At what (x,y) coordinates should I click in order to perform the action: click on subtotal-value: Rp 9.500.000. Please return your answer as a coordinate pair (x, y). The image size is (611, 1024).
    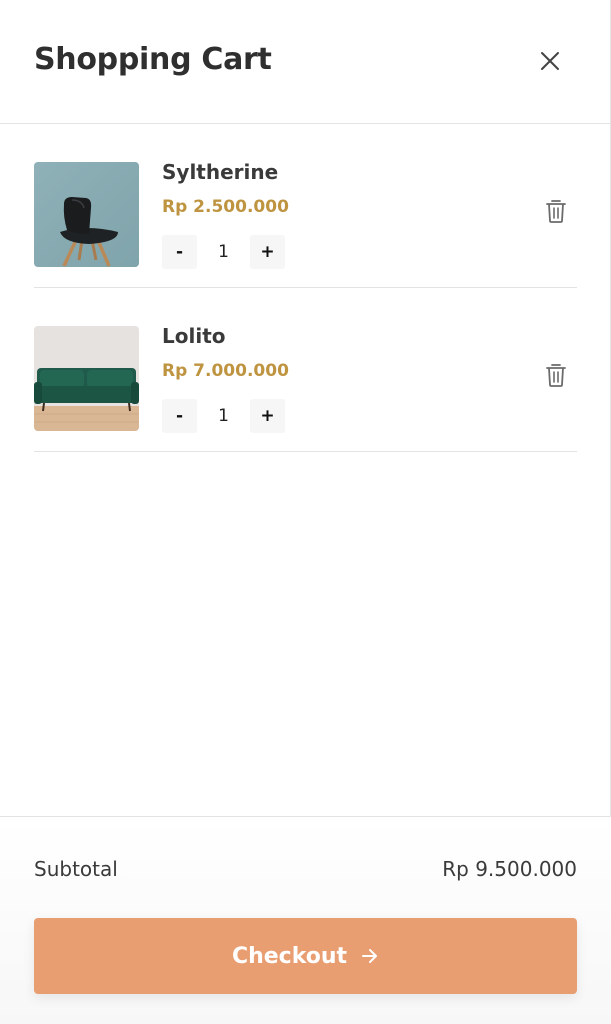
    Looking at the image, I should click on (509, 869).